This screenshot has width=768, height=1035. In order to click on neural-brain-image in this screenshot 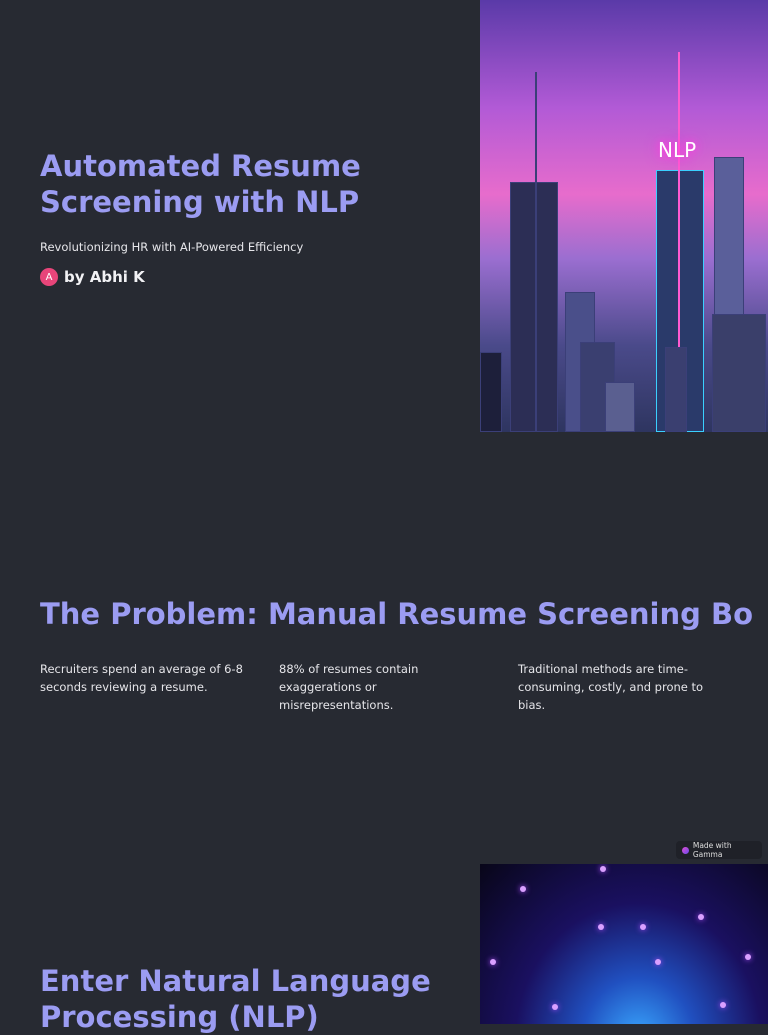, I will do `click(624, 944)`.